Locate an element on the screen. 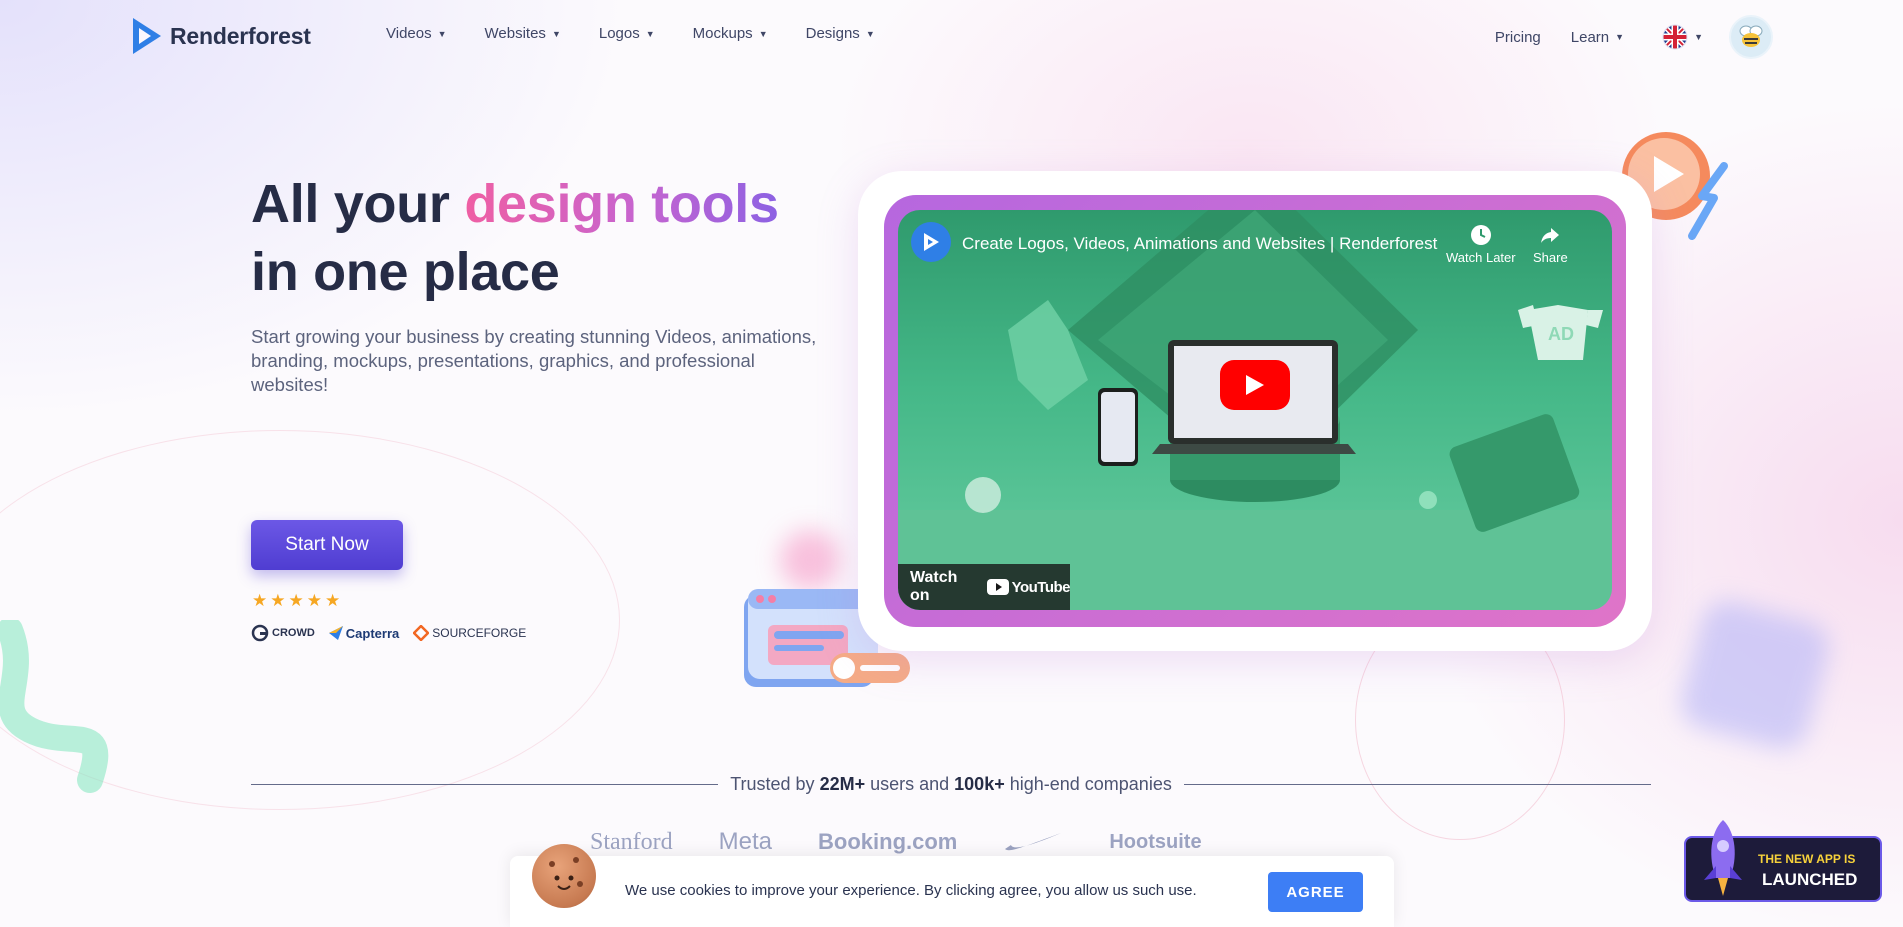 This screenshot has height=927, width=1903. bee-avatar-icon is located at coordinates (1751, 36).